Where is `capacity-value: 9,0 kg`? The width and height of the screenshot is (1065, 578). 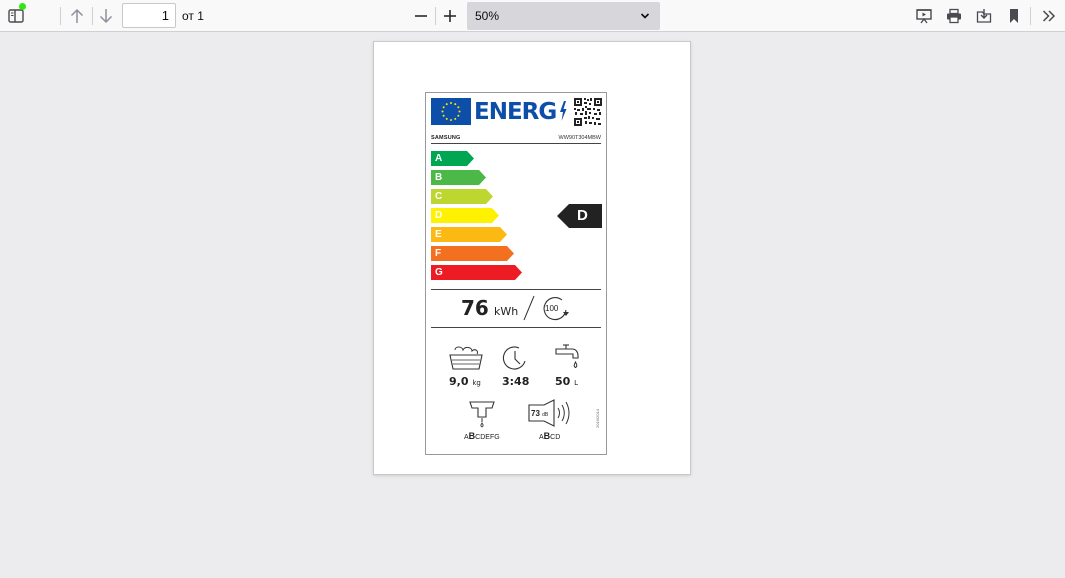 capacity-value: 9,0 kg is located at coordinates (465, 381).